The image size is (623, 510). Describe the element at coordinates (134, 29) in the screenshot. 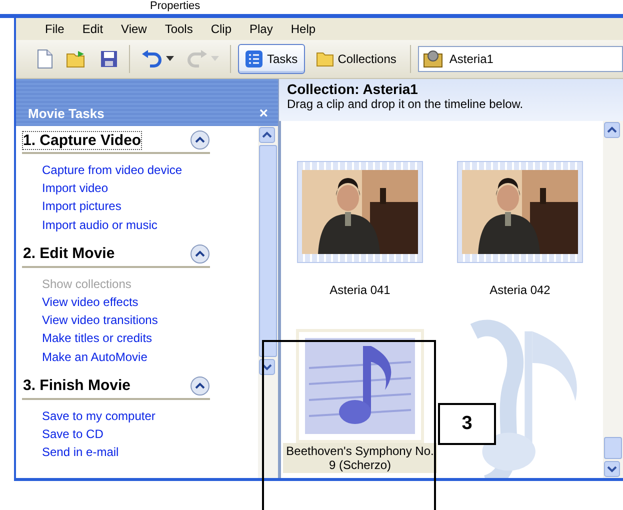

I see `menu-item: View` at that location.